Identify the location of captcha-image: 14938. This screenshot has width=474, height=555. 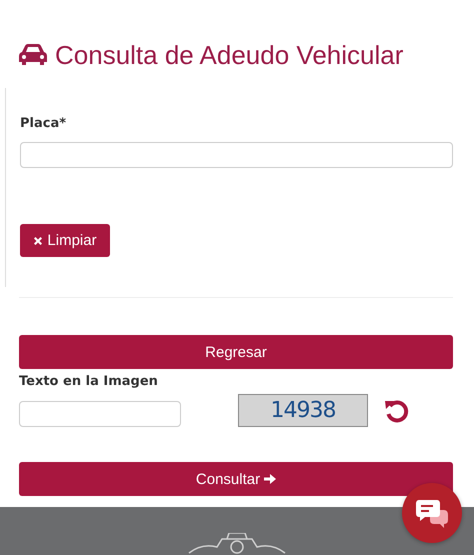
(303, 410).